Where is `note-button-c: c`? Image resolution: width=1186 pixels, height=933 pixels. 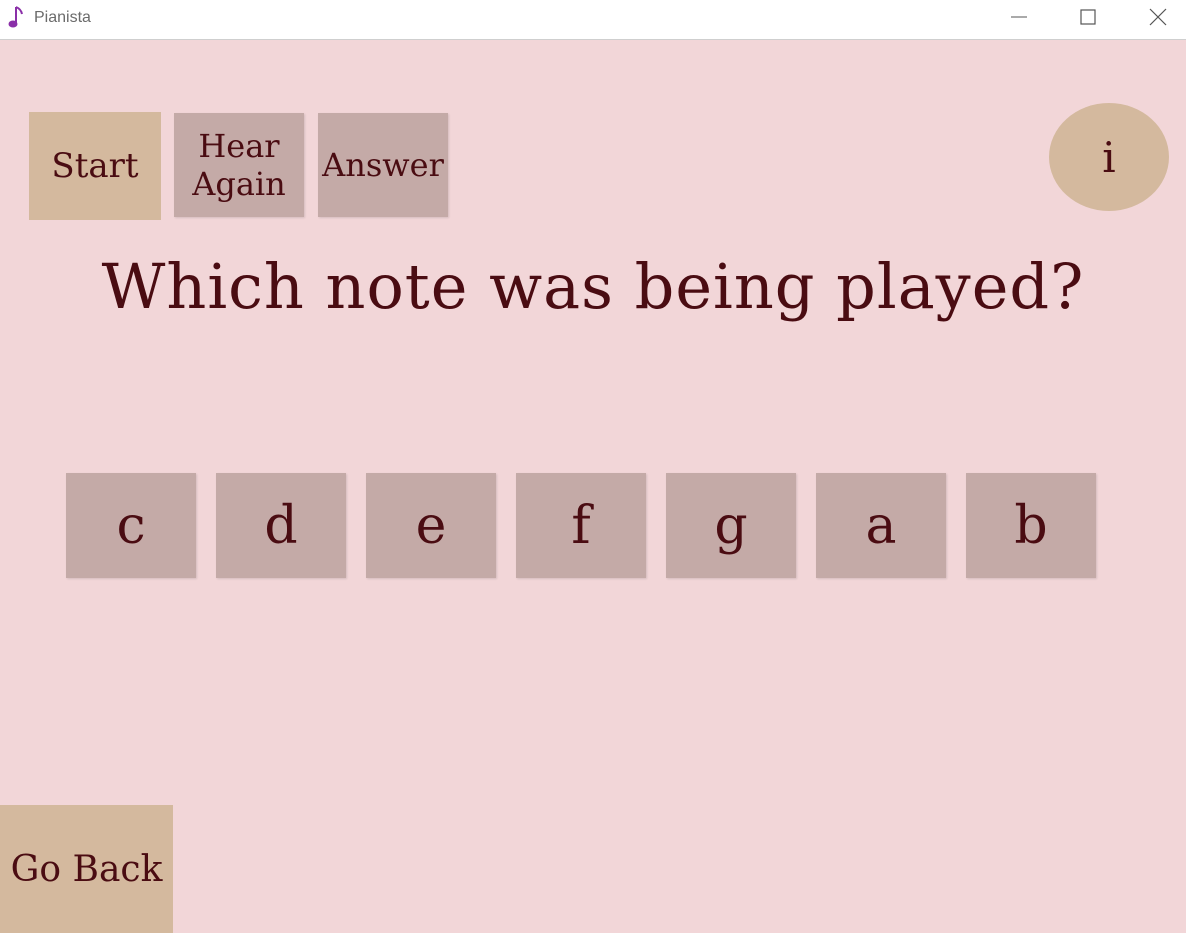
note-button-c: c is located at coordinates (131, 525).